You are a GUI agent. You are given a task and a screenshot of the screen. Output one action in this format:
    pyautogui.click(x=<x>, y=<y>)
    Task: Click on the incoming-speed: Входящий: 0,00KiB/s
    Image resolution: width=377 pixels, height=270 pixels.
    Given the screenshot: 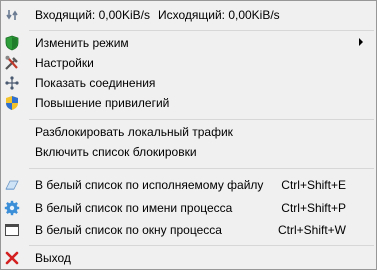 What is the action you would take?
    pyautogui.click(x=92, y=15)
    